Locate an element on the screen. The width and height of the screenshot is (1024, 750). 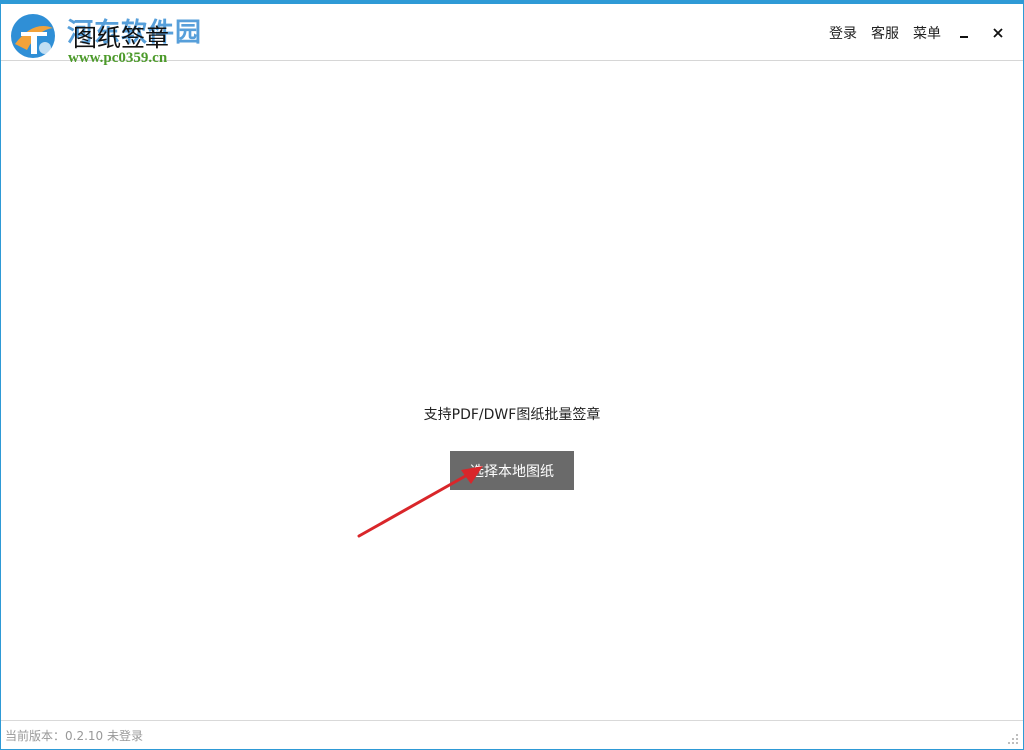
app-title: 图纸签章 is located at coordinates (121, 38).